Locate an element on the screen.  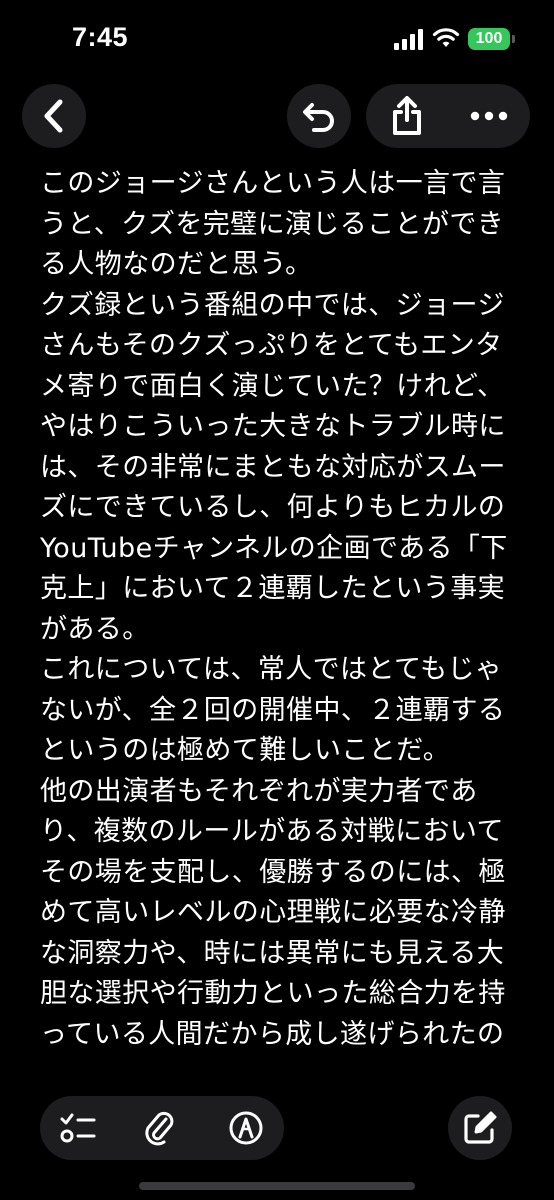
undo-icon is located at coordinates (318, 117).